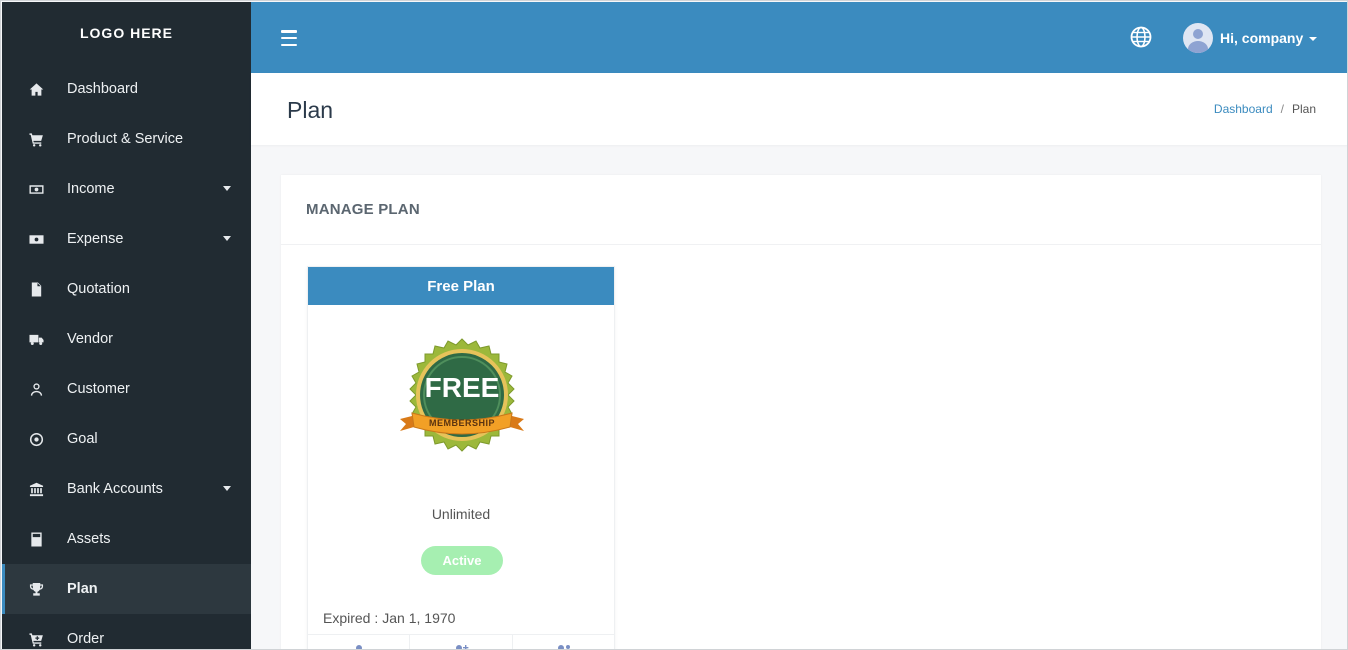 The image size is (1348, 650). I want to click on sidebar-item-order: Order, so click(126, 631).